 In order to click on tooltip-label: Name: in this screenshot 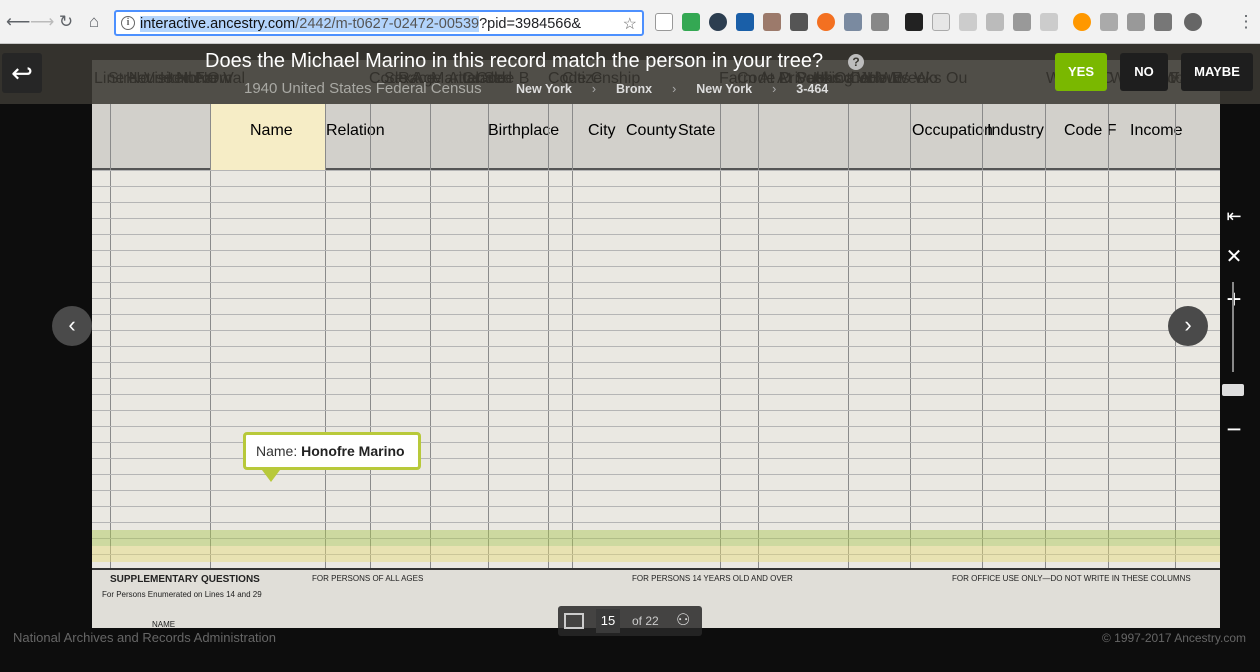, I will do `click(277, 451)`.